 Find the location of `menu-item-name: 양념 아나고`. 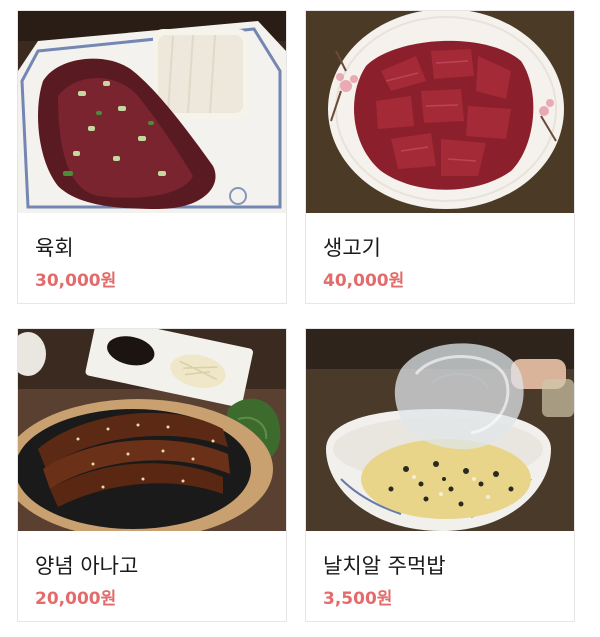

menu-item-name: 양념 아나고 is located at coordinates (87, 566).